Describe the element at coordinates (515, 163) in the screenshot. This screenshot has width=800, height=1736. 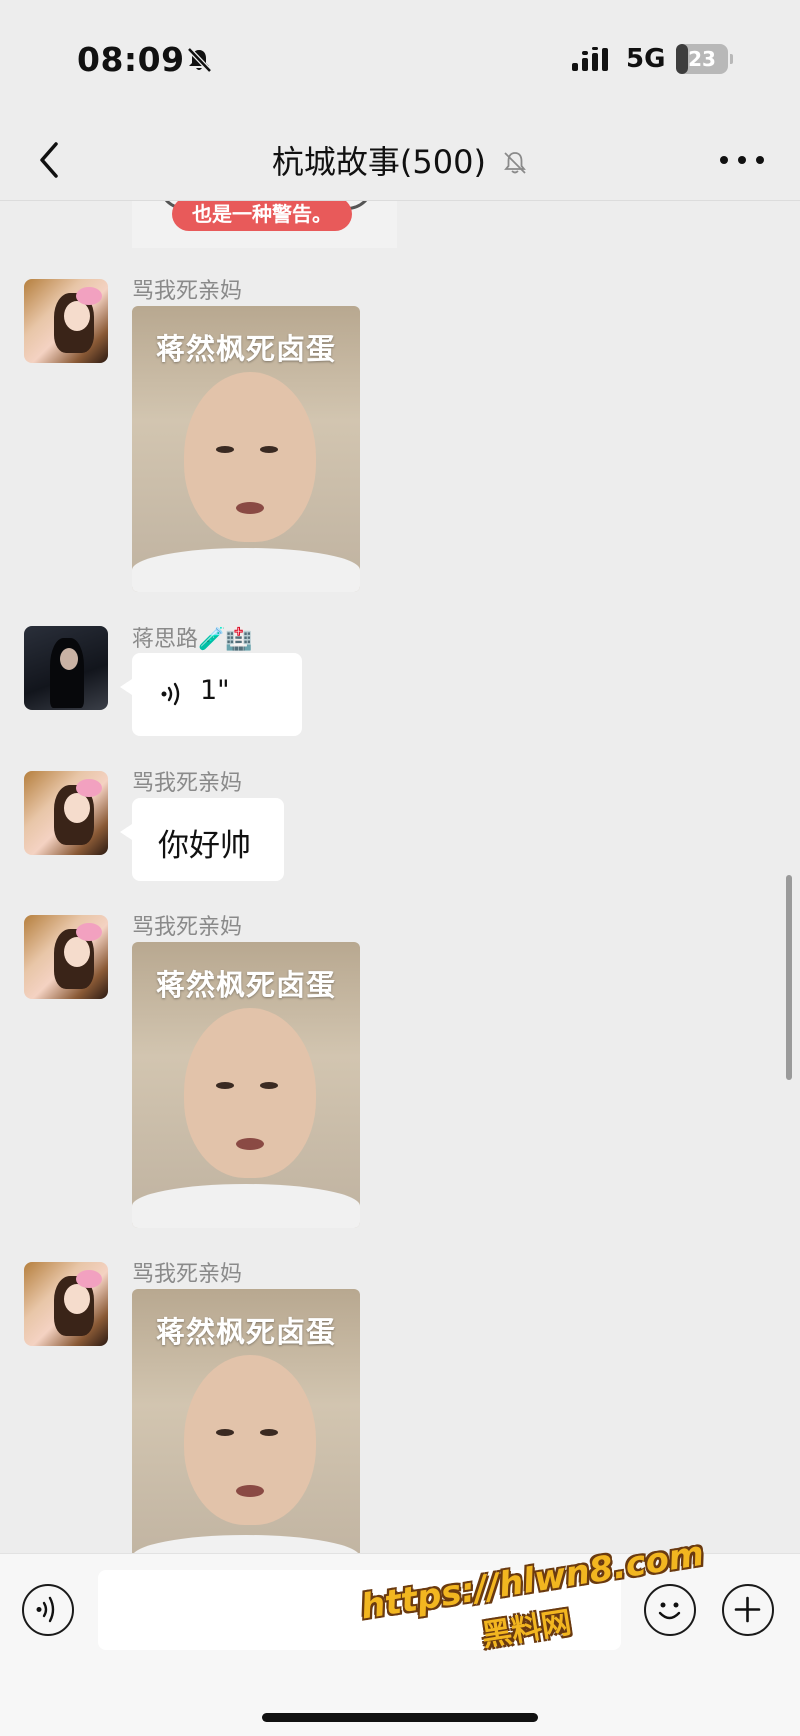
I see `bell-muted-icon` at that location.